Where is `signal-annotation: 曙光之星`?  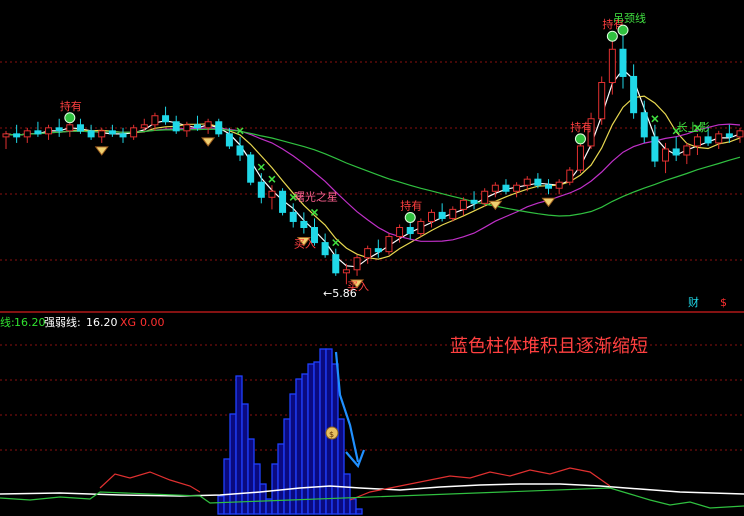 signal-annotation: 曙光之星 is located at coordinates (316, 196).